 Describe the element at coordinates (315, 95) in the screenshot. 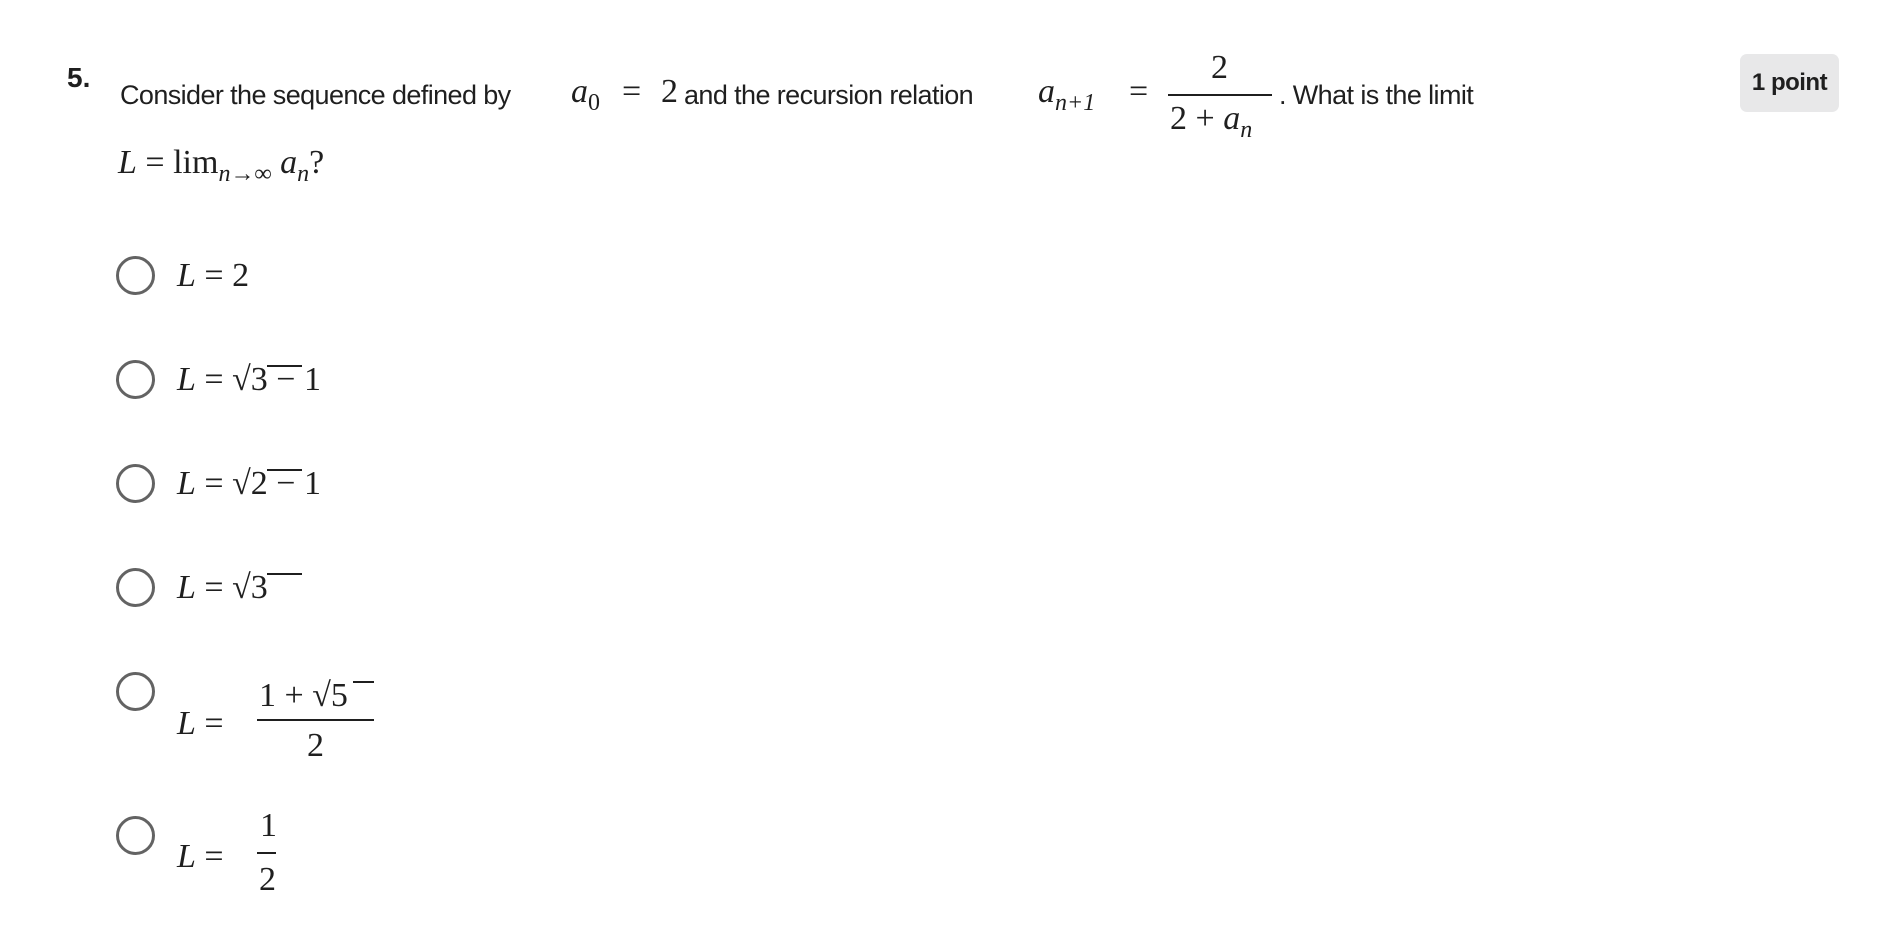

I see `question-text-part-1: Consider the sequence defined by` at that location.